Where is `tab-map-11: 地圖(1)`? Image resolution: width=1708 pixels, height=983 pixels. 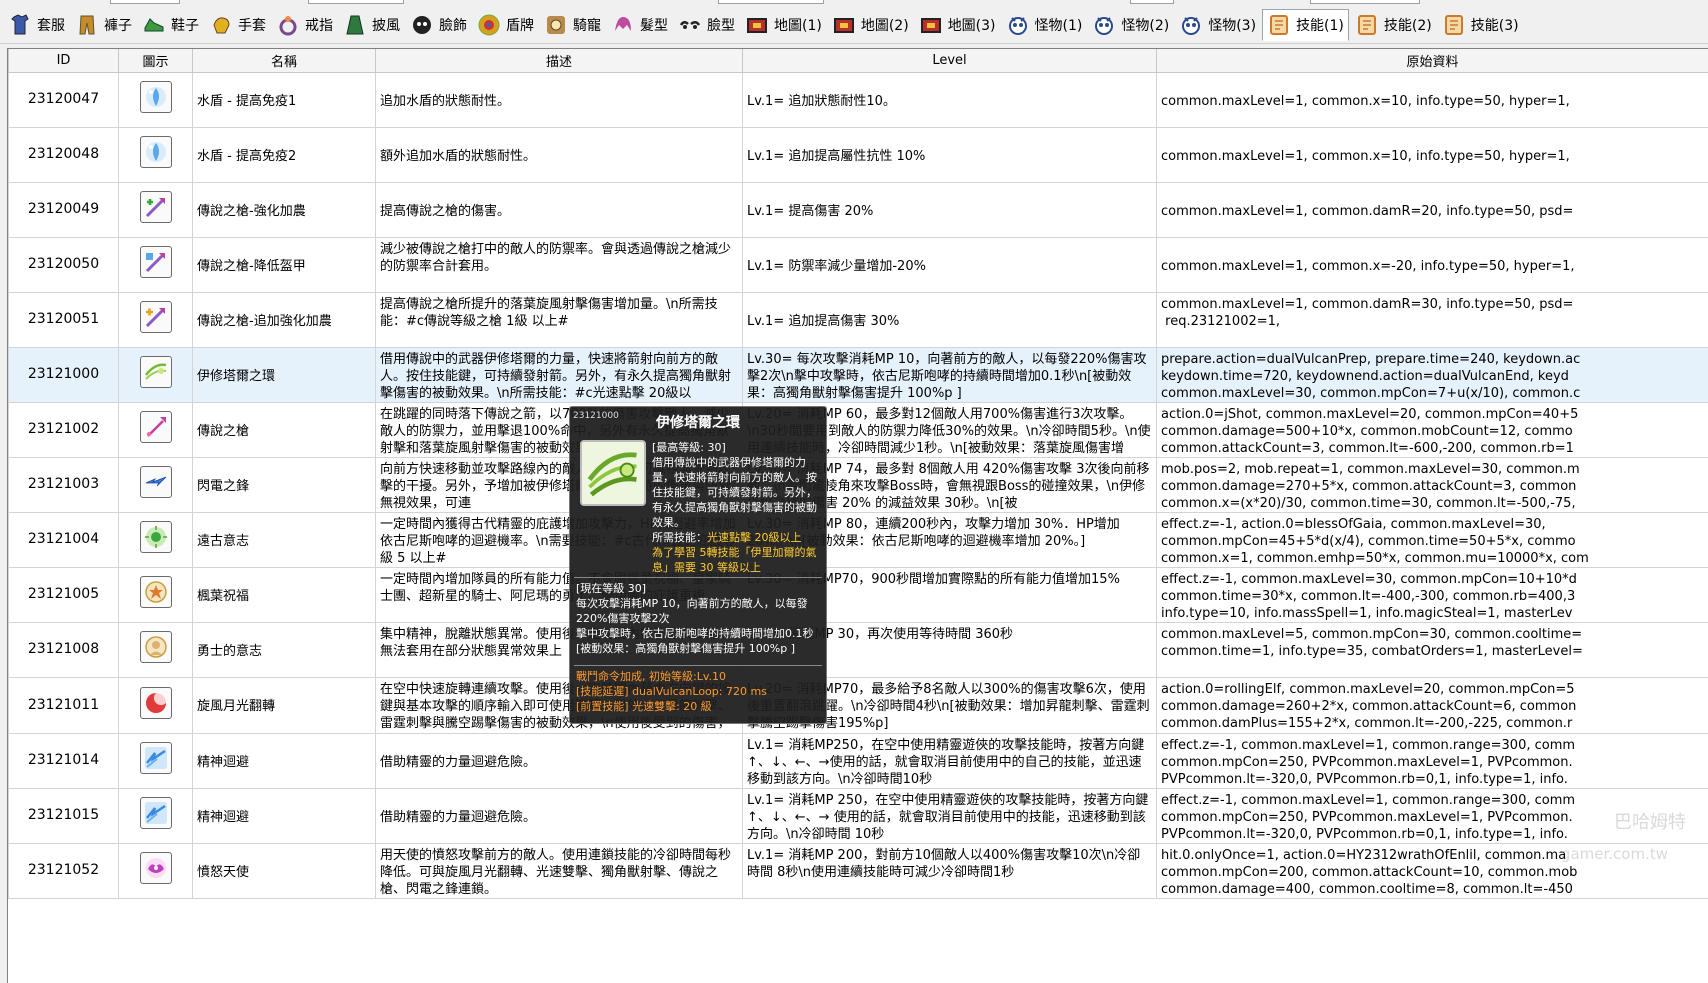 tab-map-11: 地圖(1) is located at coordinates (783, 25).